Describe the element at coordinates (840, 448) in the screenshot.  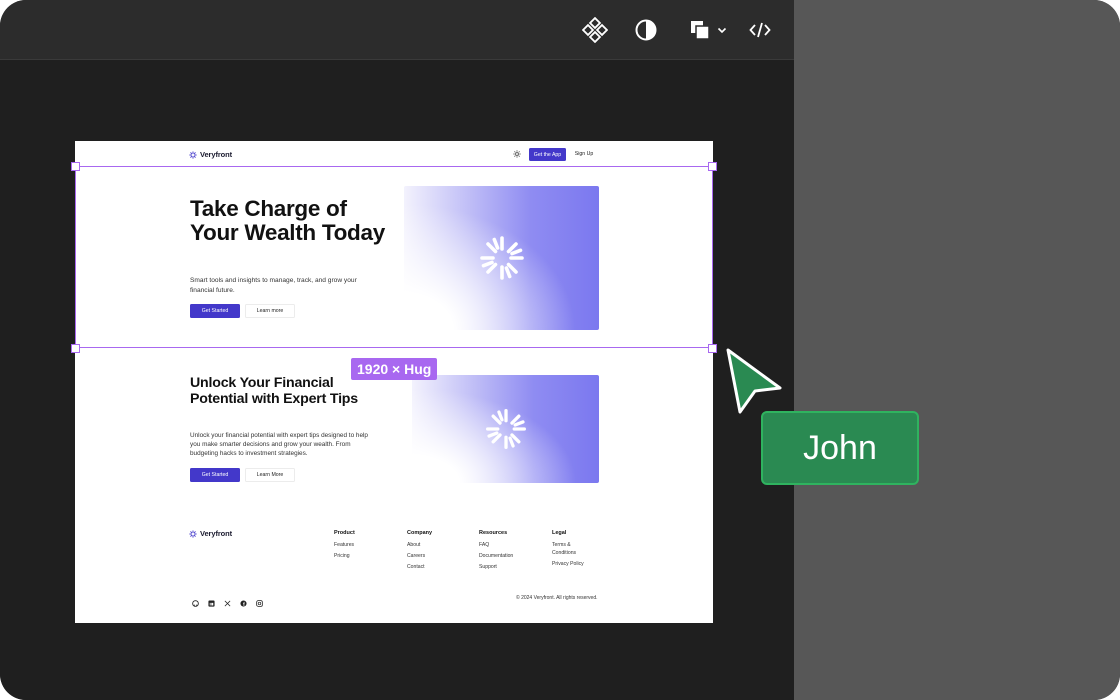
I see `collaborator-label: John` at that location.